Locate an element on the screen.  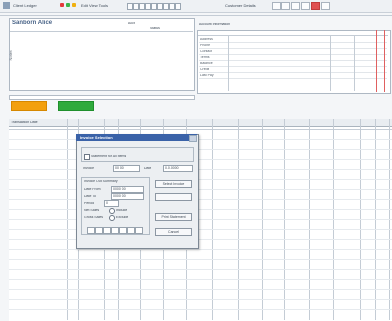
nav-page-2-button is located at coordinates (115, 230).